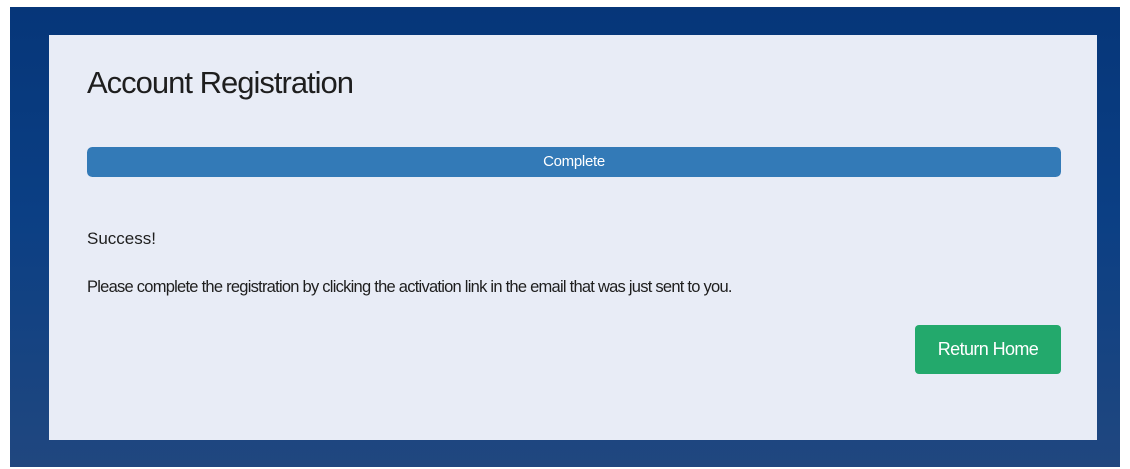 The image size is (1130, 469). I want to click on return-home-button: Return Home, so click(988, 349).